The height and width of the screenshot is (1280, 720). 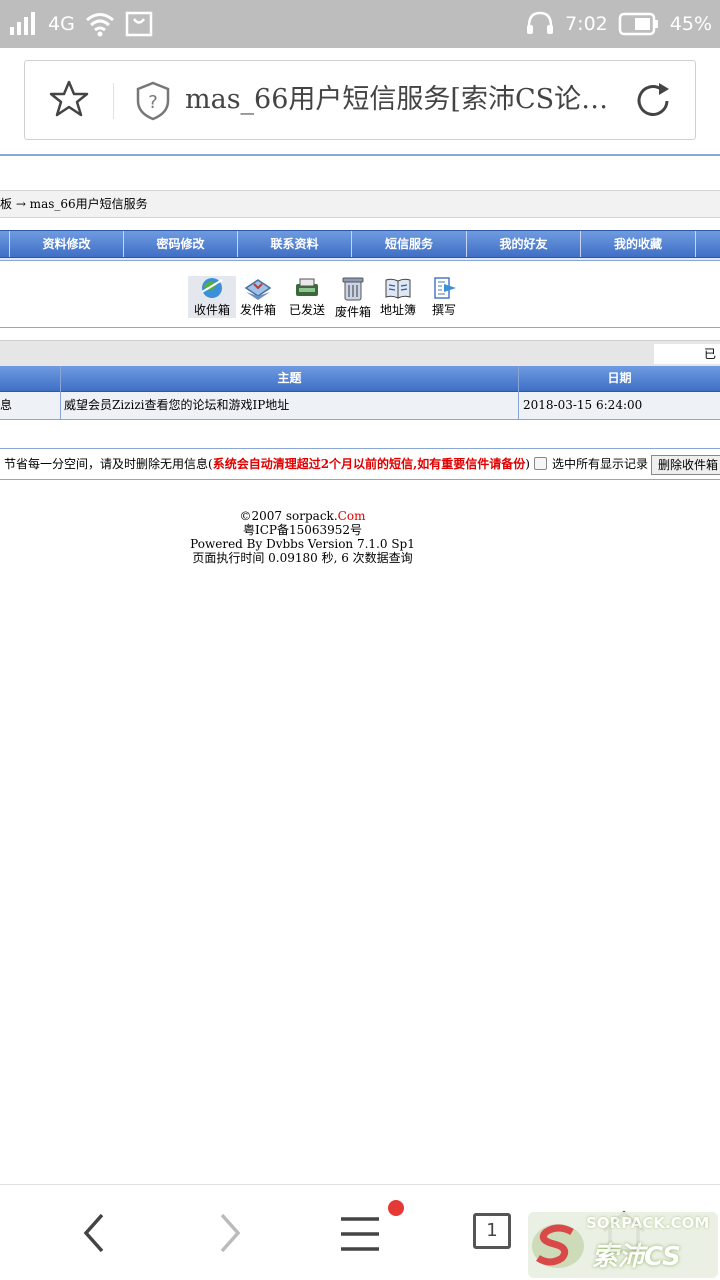 I want to click on cleanup-notice-warning: 系统会自动清理超过2个月以前的短信,如有重要信件请备份, so click(x=369, y=464).